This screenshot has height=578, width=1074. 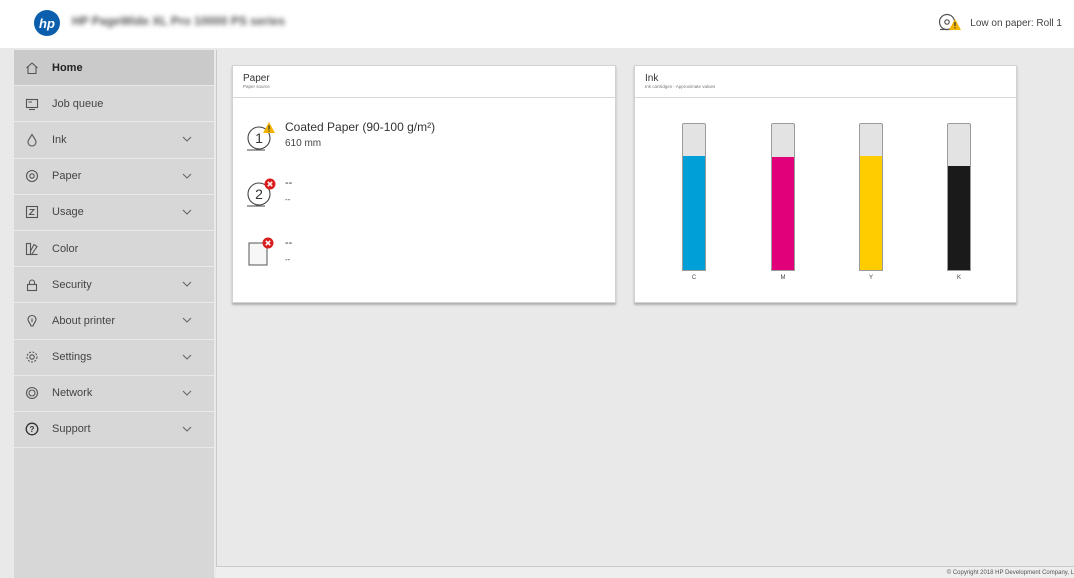 I want to click on sidebar-item-ink: Ink, so click(x=114, y=140).